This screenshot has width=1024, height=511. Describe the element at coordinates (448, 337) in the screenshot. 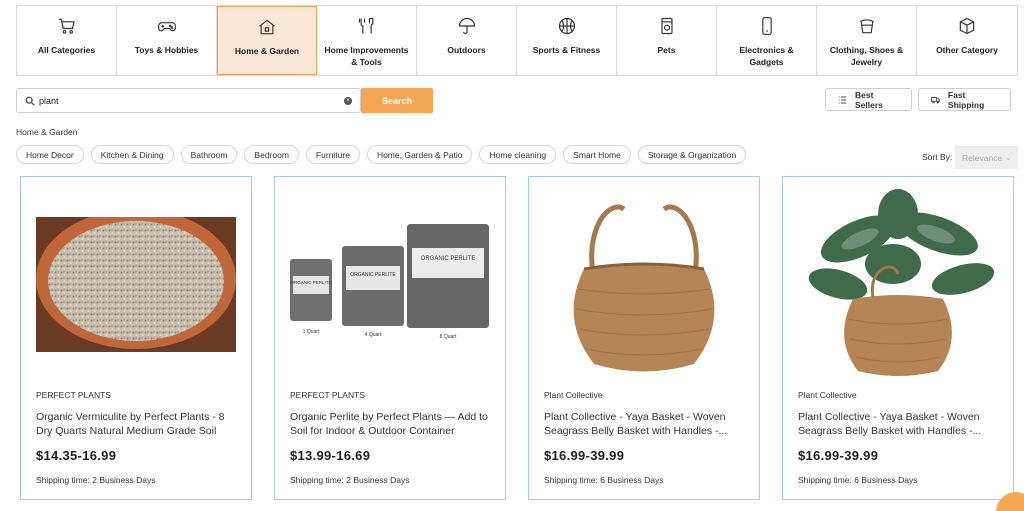

I see `bag-label: 8 Quart` at that location.